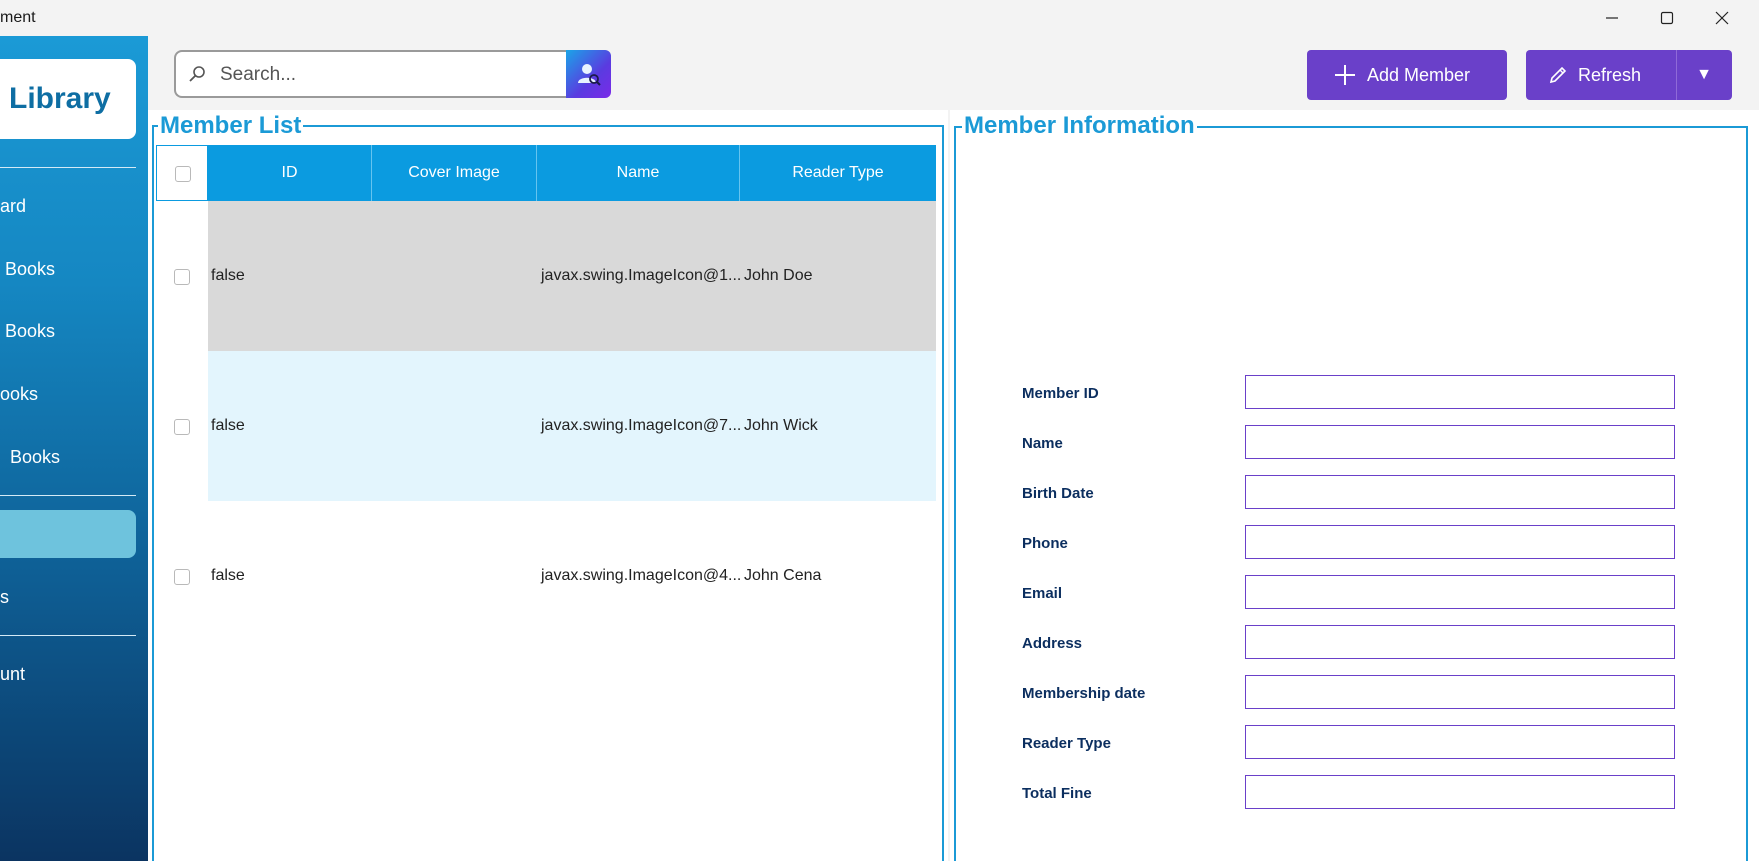 The image size is (1759, 861). What do you see at coordinates (13, 673) in the screenshot?
I see `sidebar-item-label: unt` at bounding box center [13, 673].